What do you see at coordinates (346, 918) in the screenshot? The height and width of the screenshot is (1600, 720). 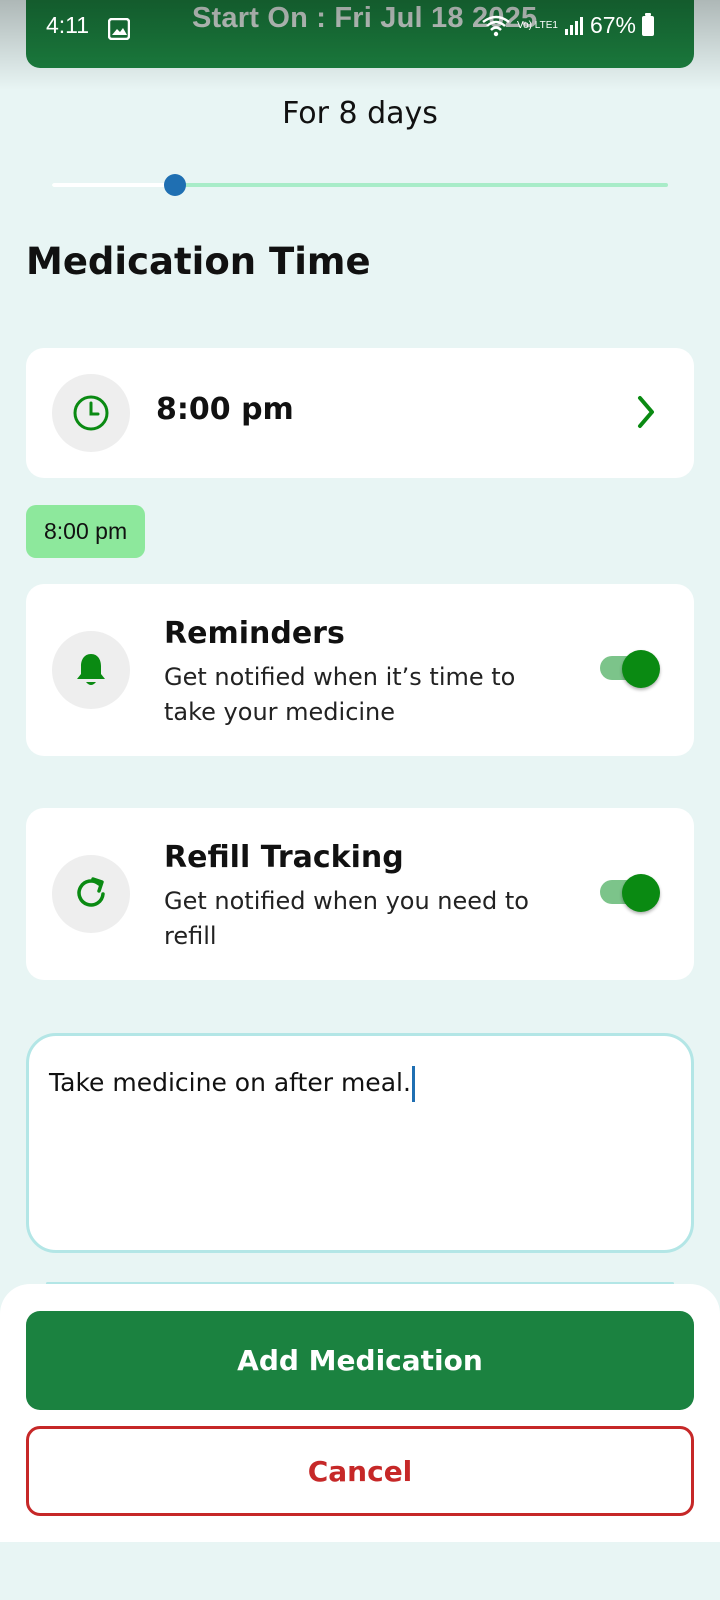 I see `refill-description: Get notified when you need to refill` at bounding box center [346, 918].